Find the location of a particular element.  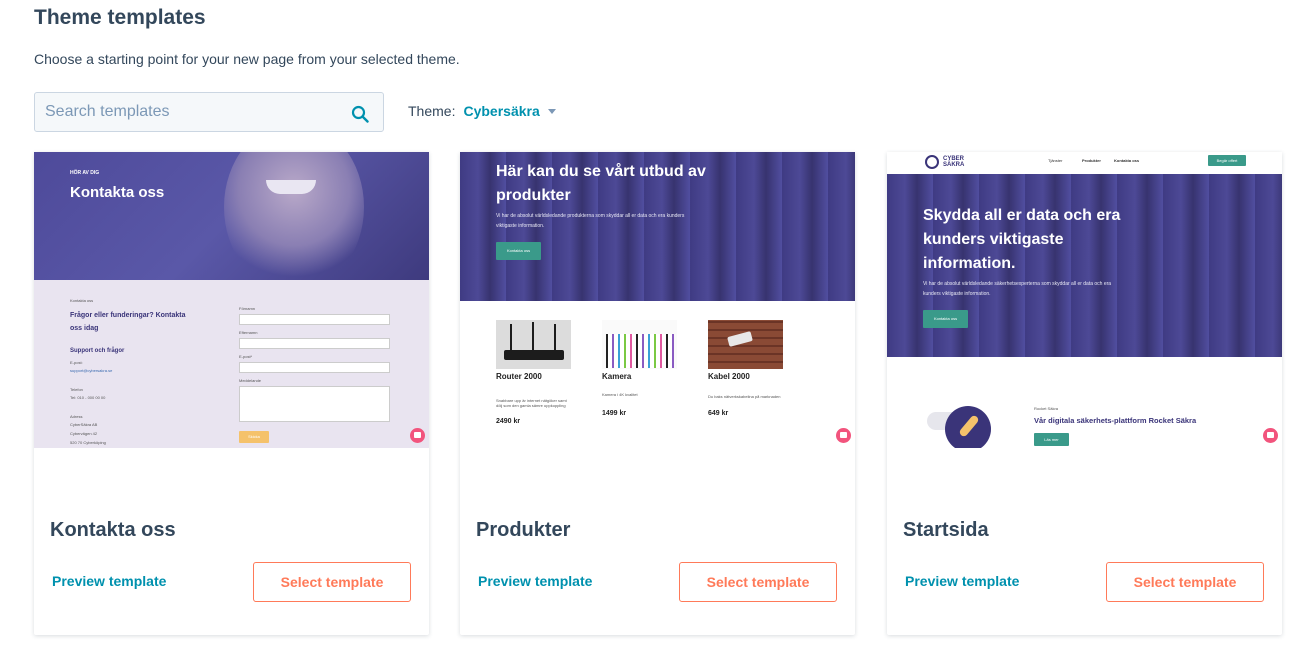

caret-down-icon is located at coordinates (551, 111).